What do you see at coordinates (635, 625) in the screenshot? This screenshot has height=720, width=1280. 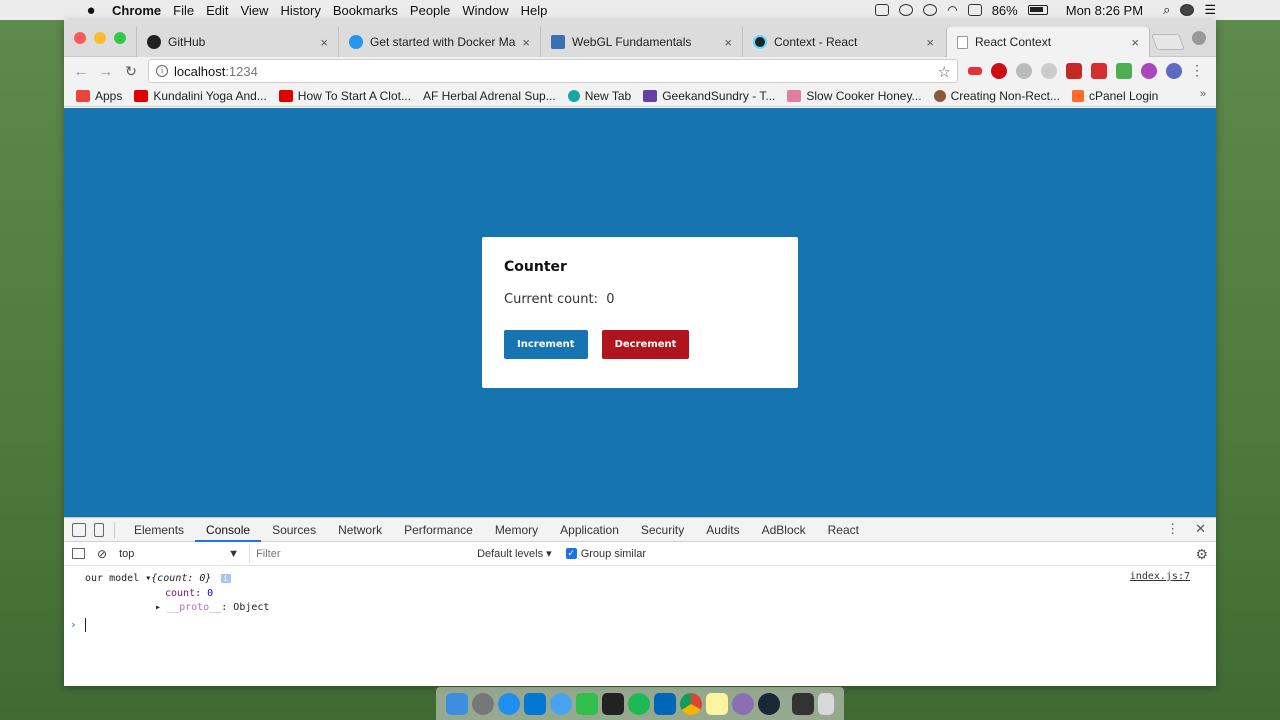 I see `console-input` at bounding box center [635, 625].